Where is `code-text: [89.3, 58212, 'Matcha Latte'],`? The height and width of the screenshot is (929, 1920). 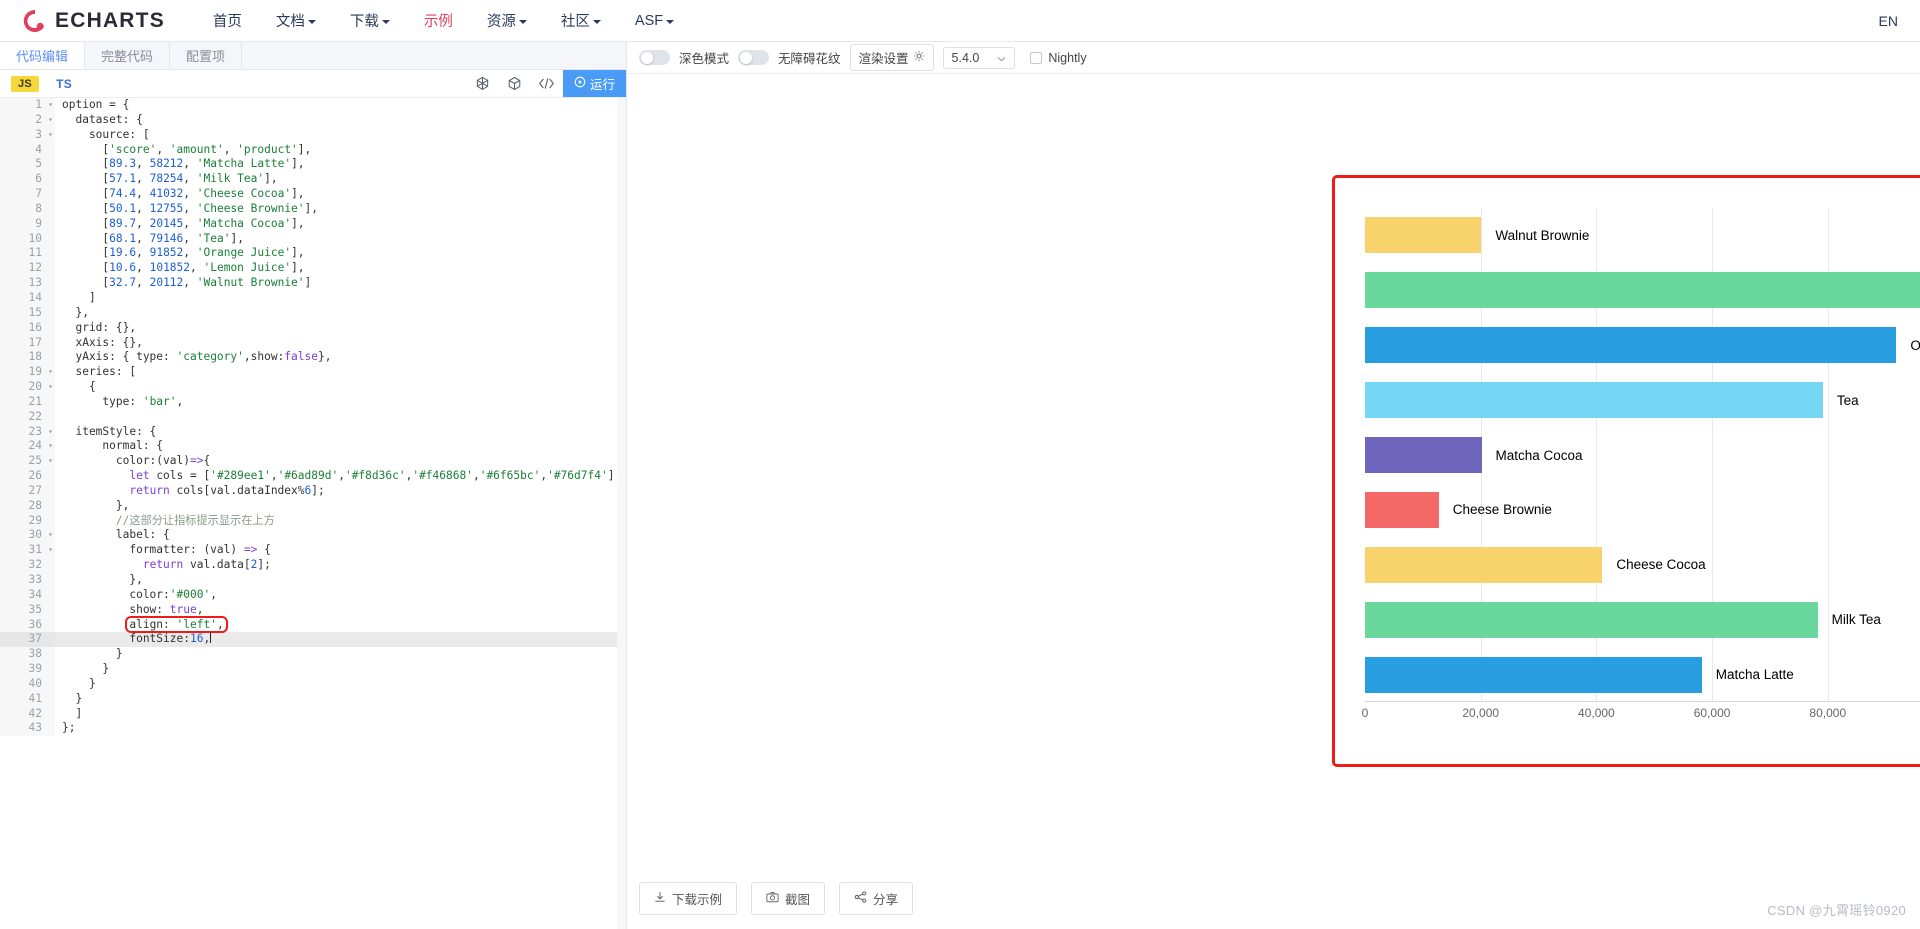 code-text: [89.3, 58212, 'Matcha Latte'], is located at coordinates (183, 164).